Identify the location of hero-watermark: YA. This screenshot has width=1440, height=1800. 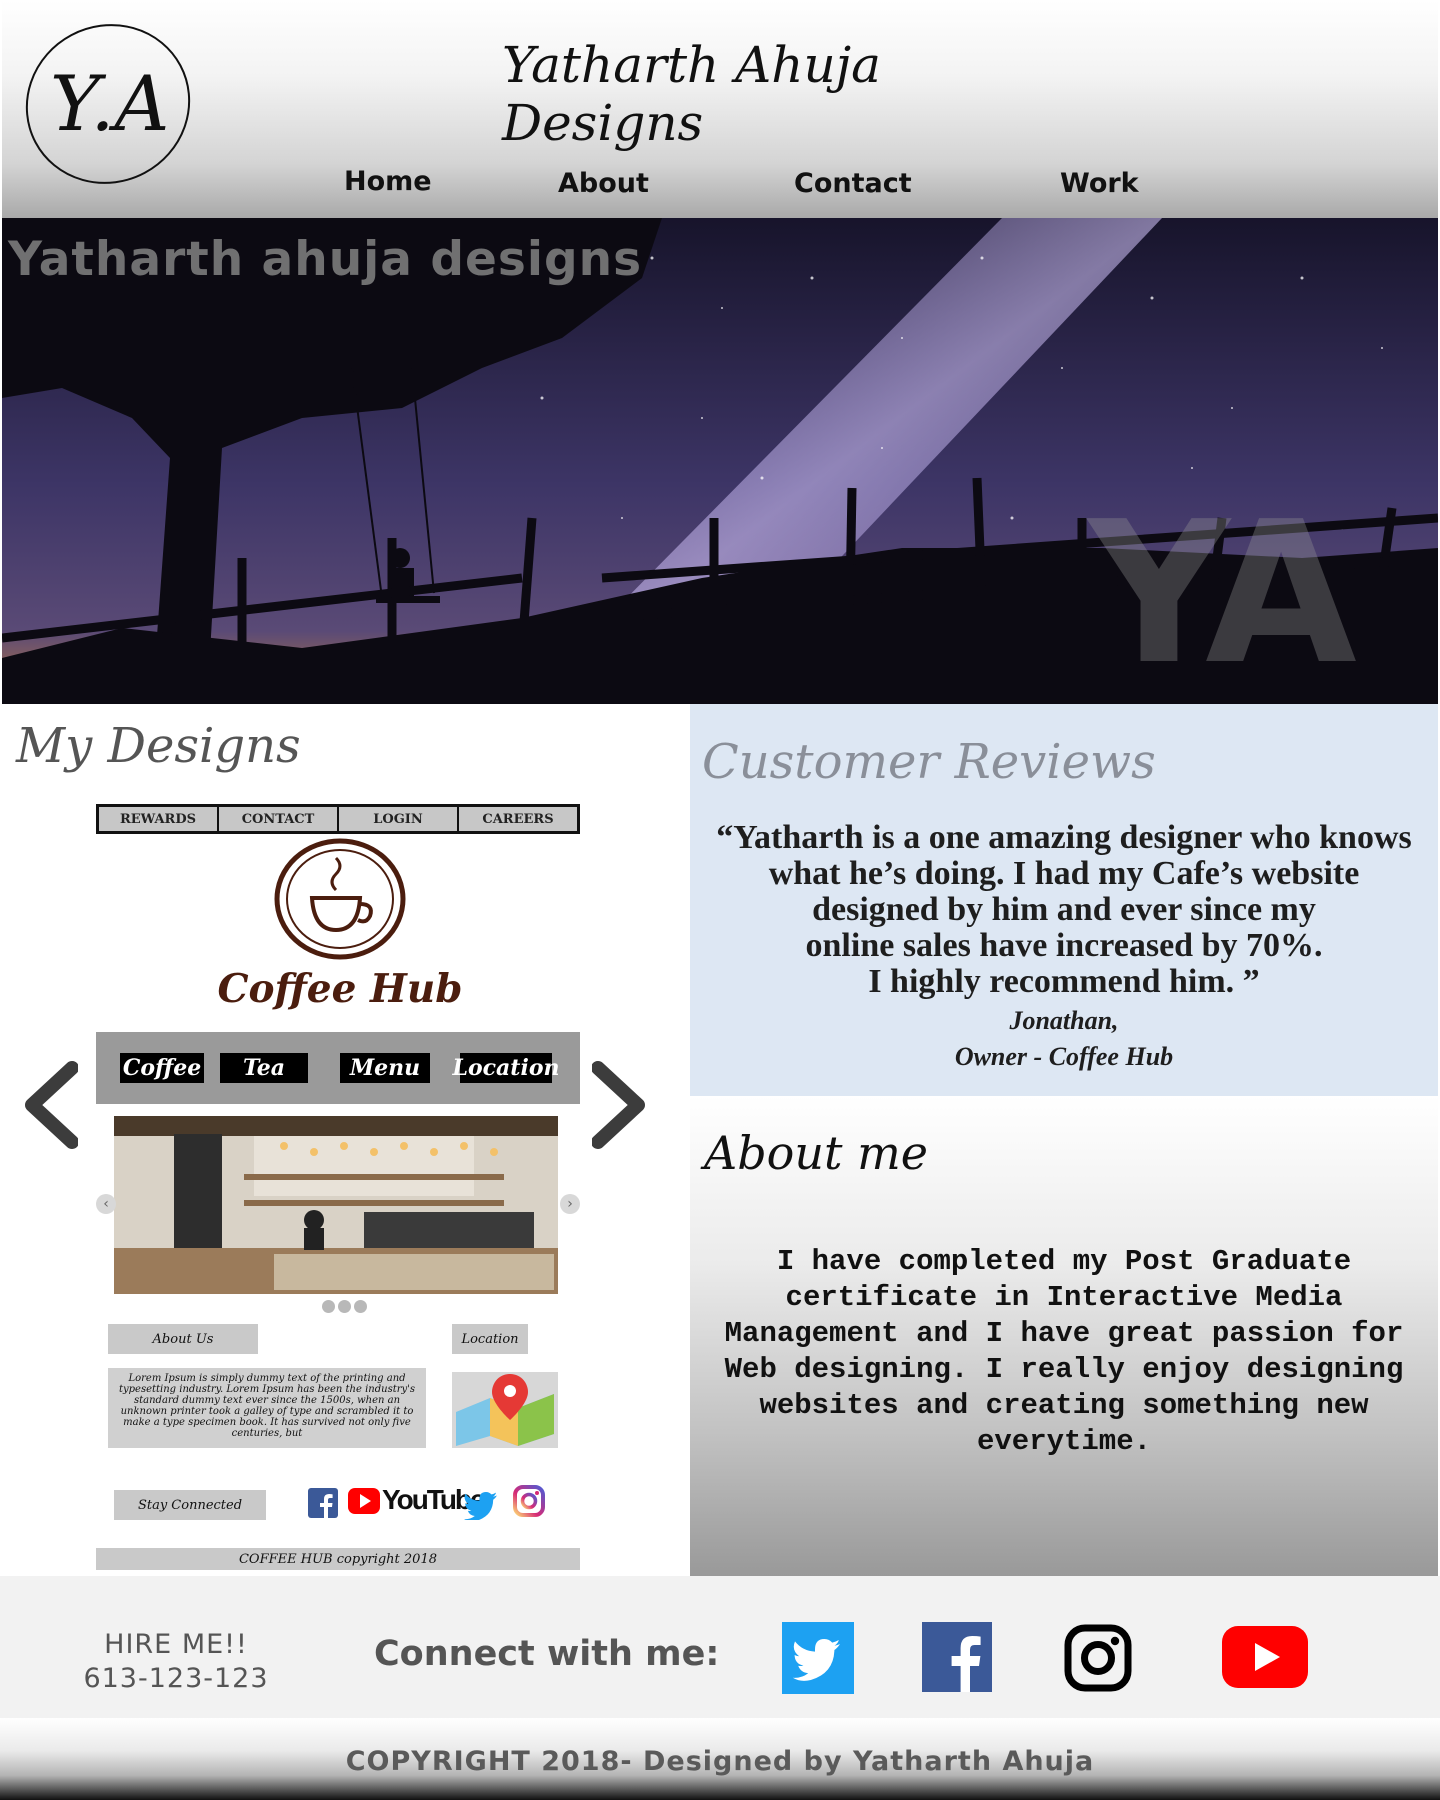
(1222, 592).